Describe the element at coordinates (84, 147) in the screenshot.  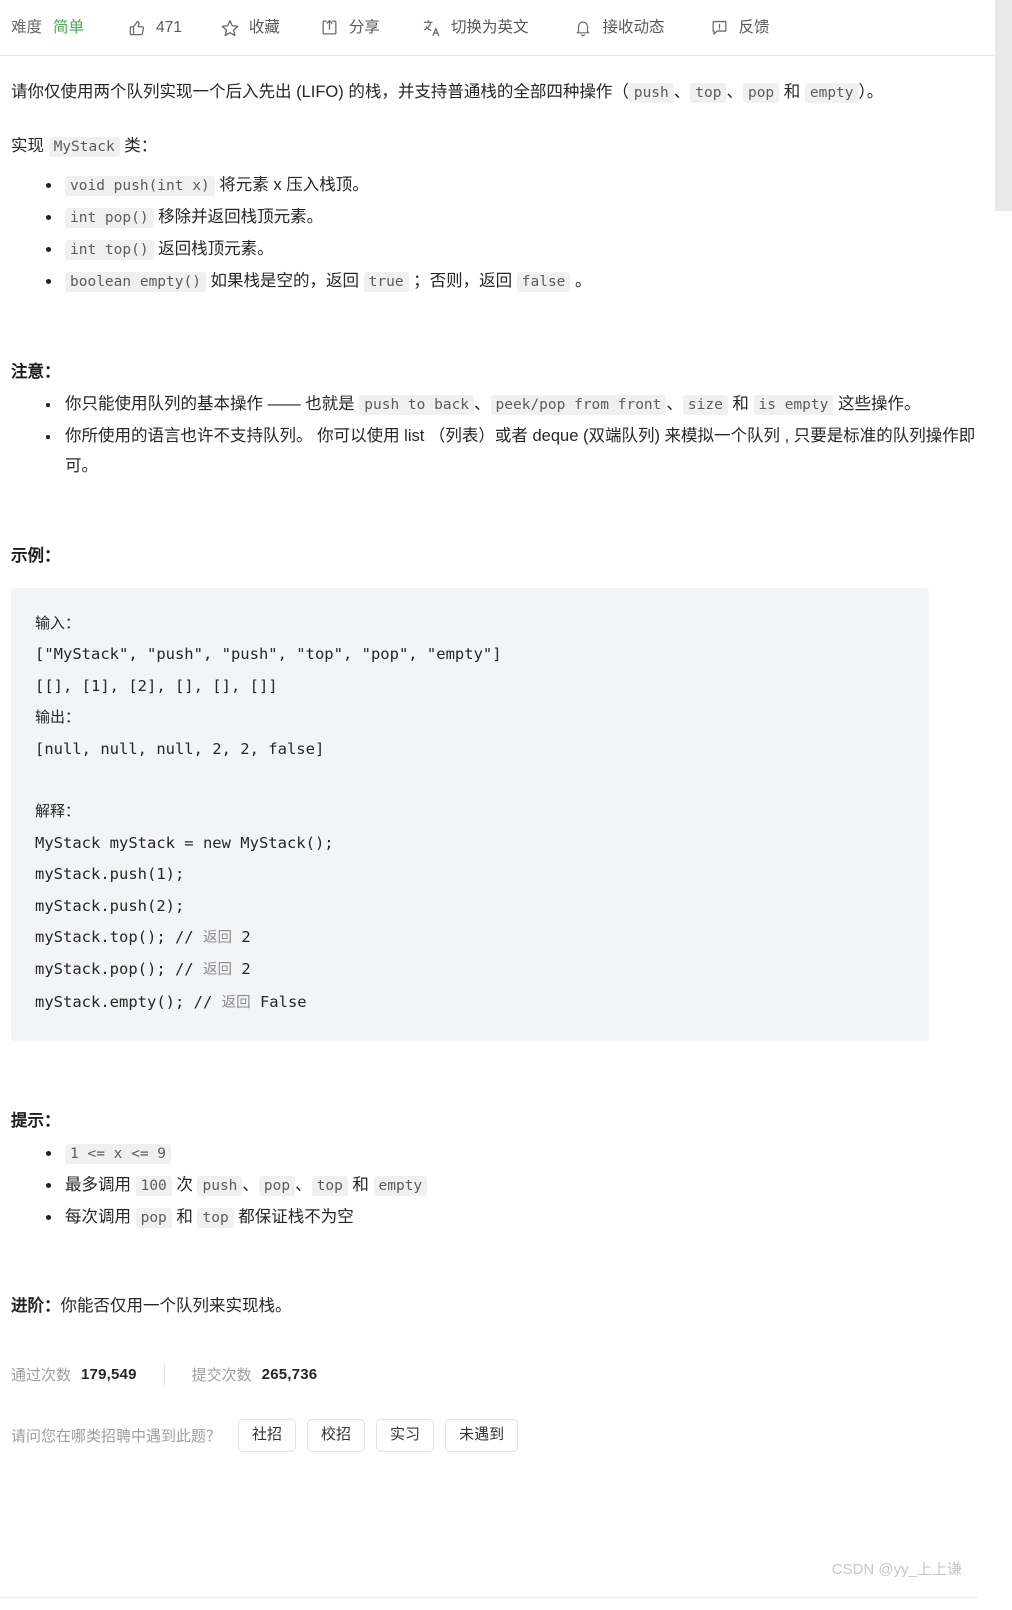
I see `code-mystack: MyStack` at that location.